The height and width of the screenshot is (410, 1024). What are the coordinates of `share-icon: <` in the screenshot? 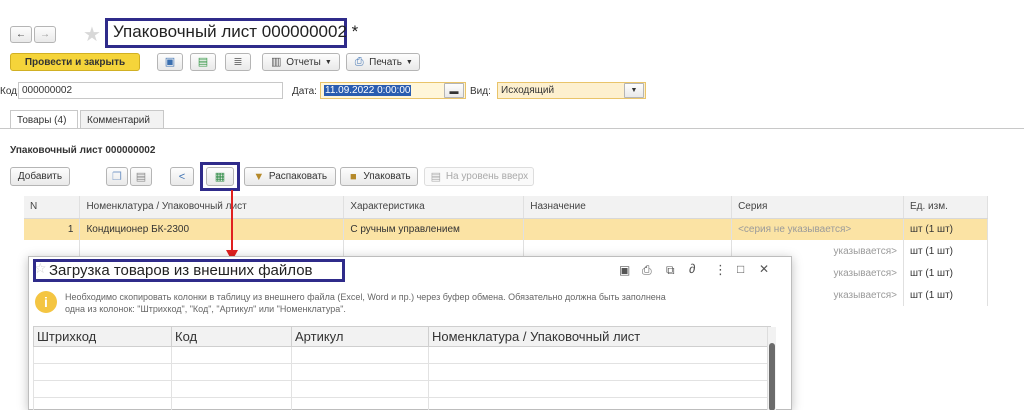 It's located at (182, 176).